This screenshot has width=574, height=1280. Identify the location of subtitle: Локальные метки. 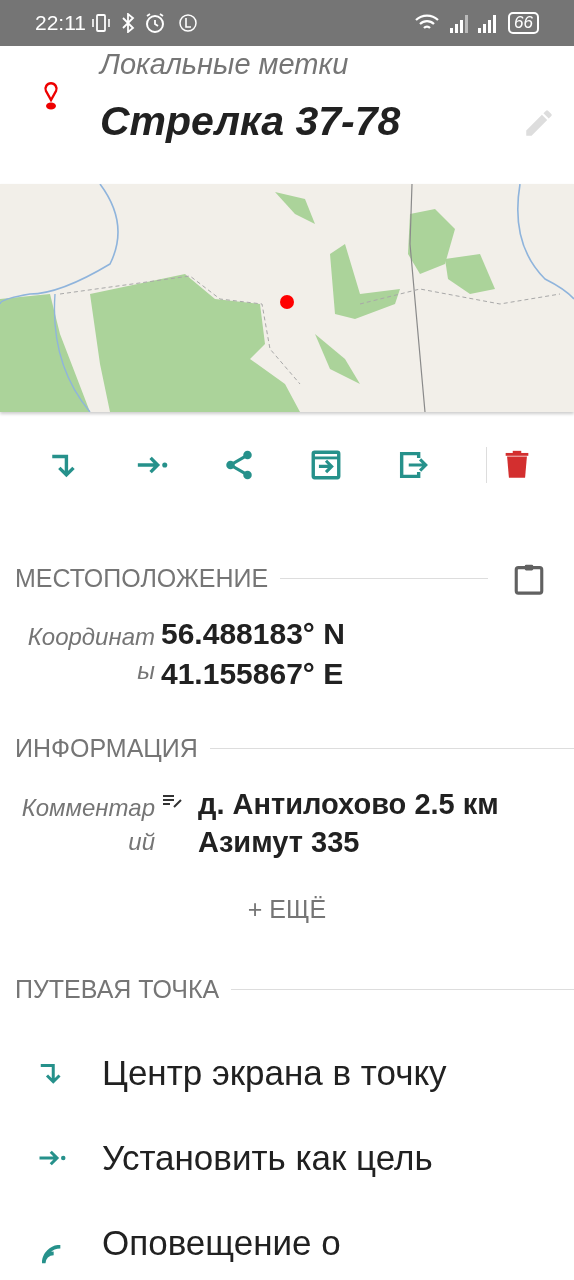
(225, 64).